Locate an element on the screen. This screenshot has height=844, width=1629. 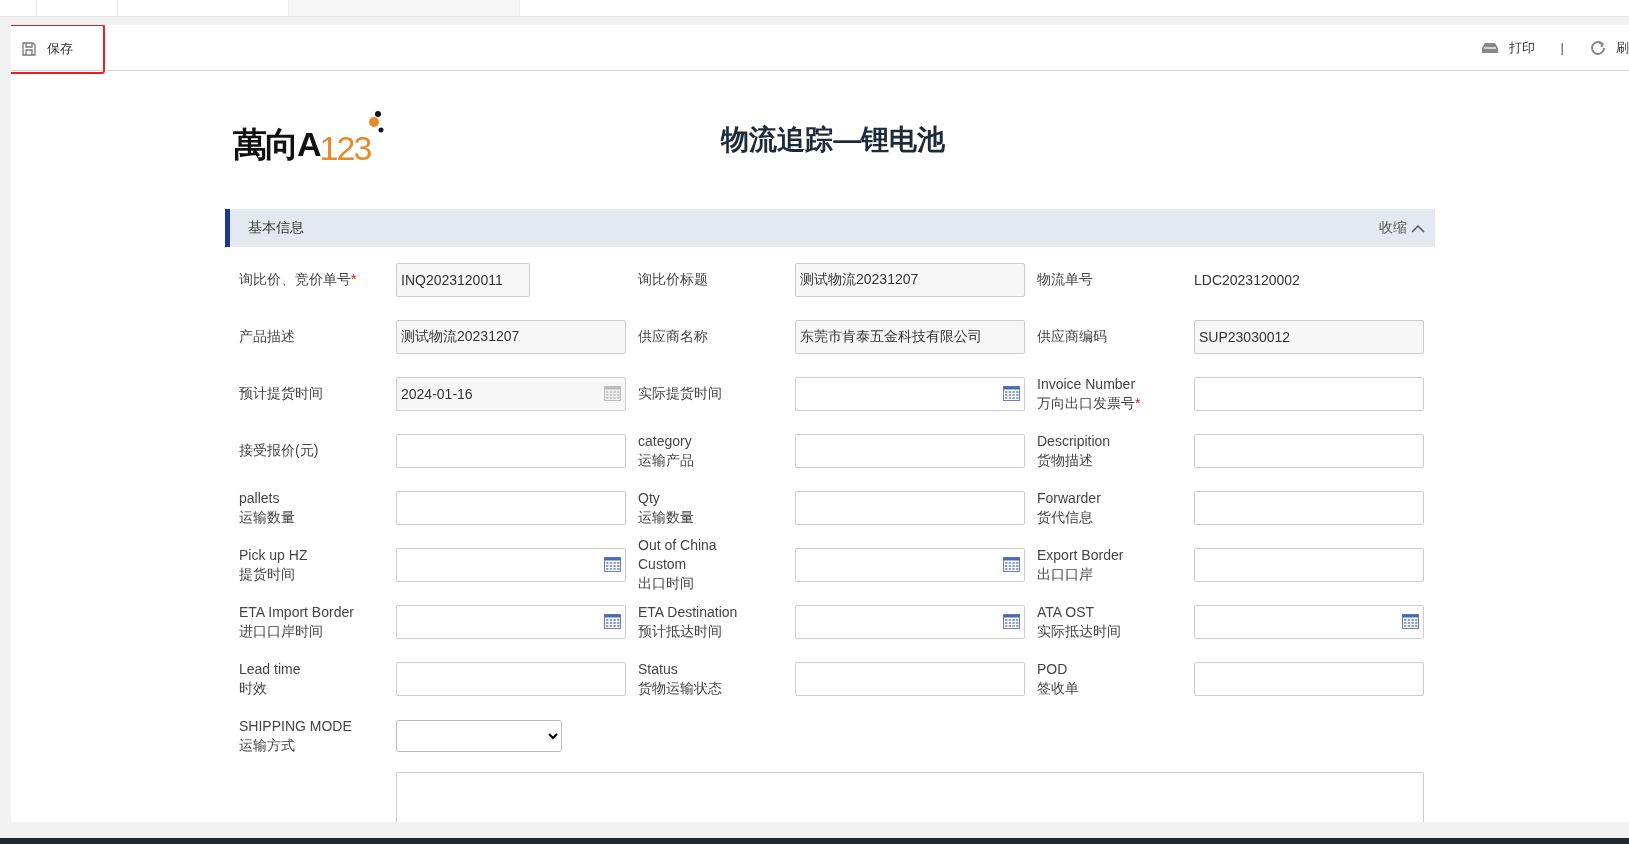
date-field: 2024-01-16 is located at coordinates (511, 393).